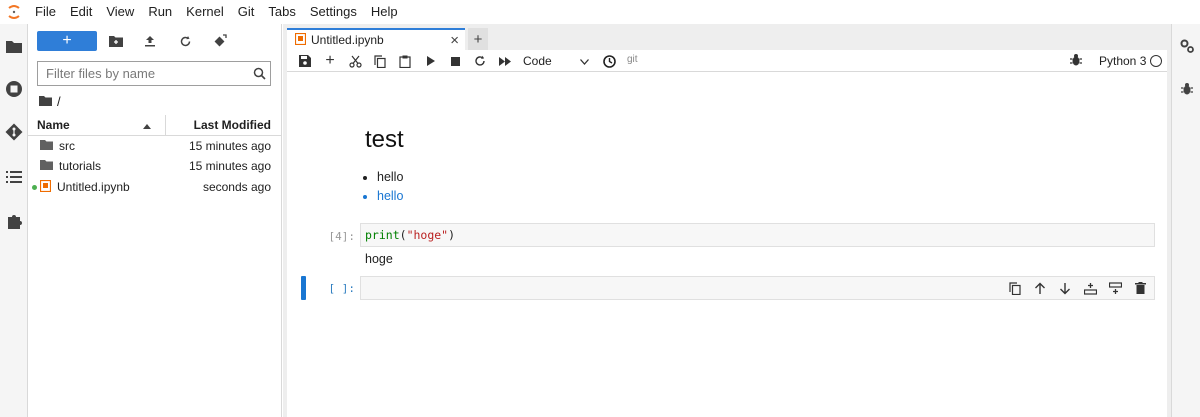 The height and width of the screenshot is (417, 1200). I want to click on paste-icon, so click(405, 61).